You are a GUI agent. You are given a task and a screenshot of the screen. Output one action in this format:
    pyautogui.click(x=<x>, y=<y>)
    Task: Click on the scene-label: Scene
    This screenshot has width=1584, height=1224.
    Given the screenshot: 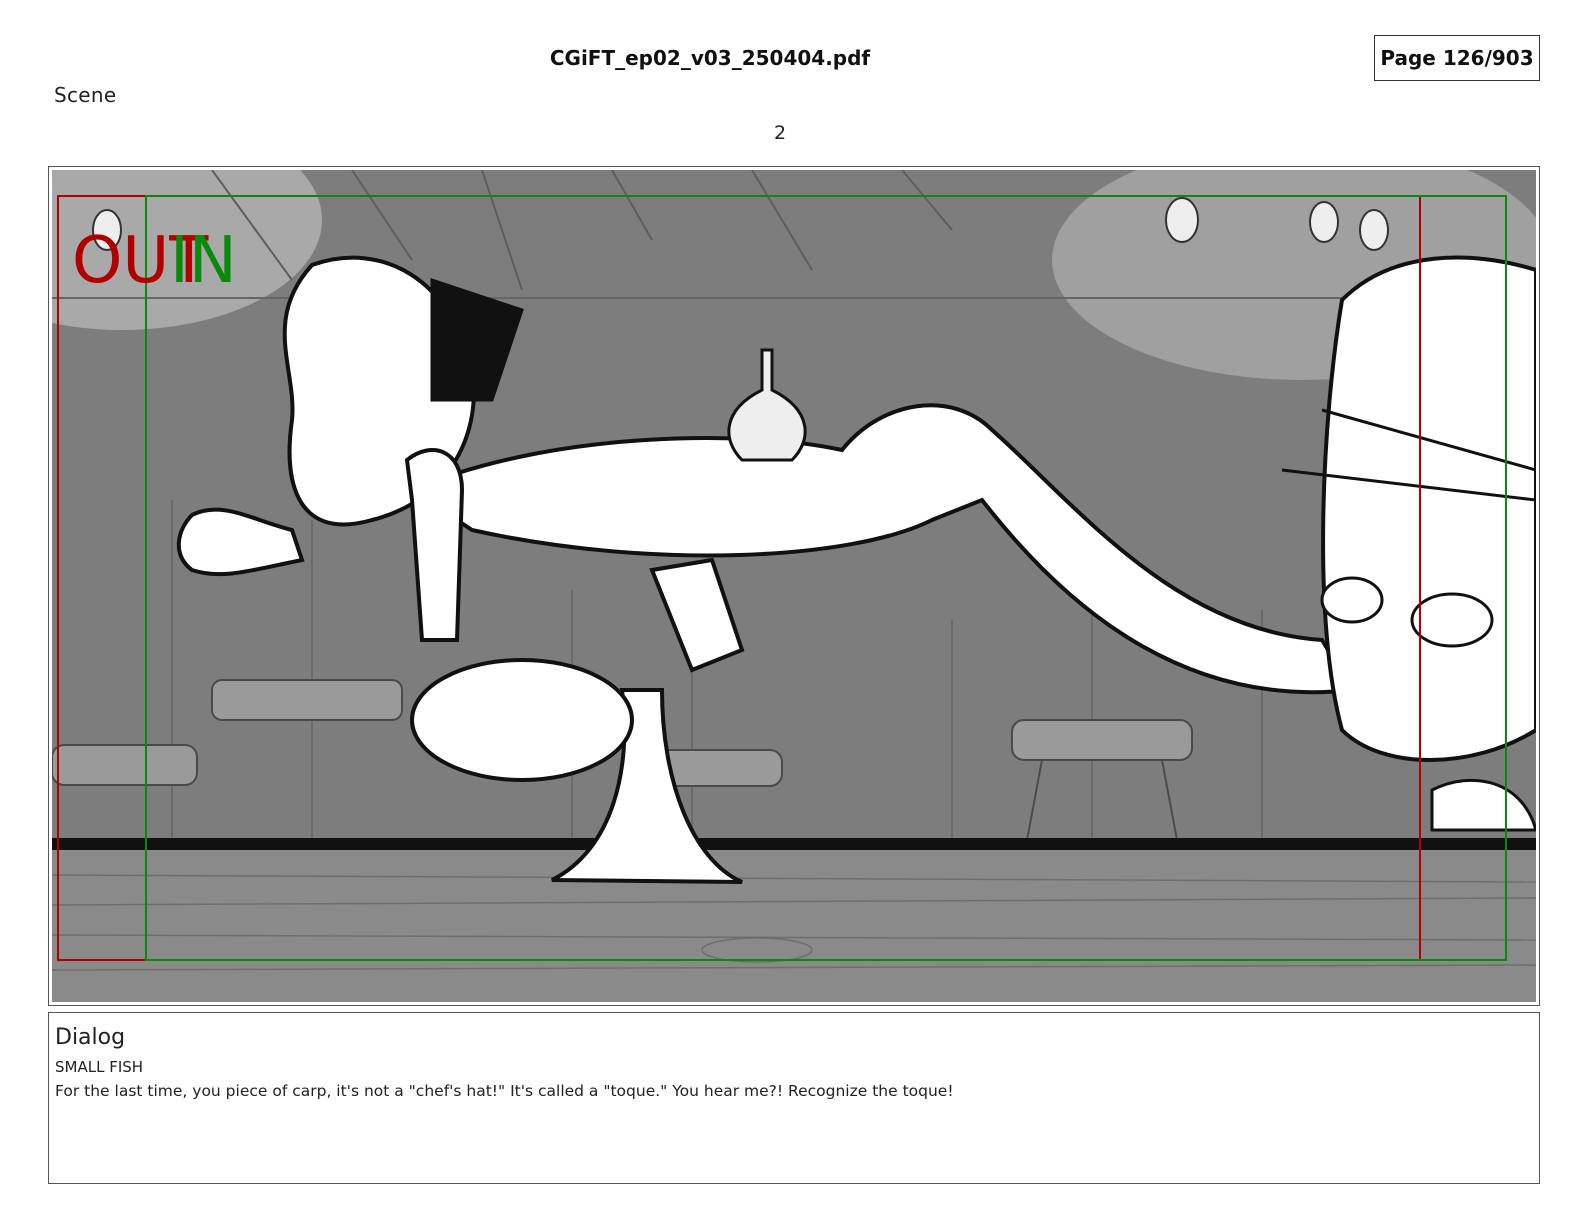 What is the action you would take?
    pyautogui.click(x=85, y=95)
    